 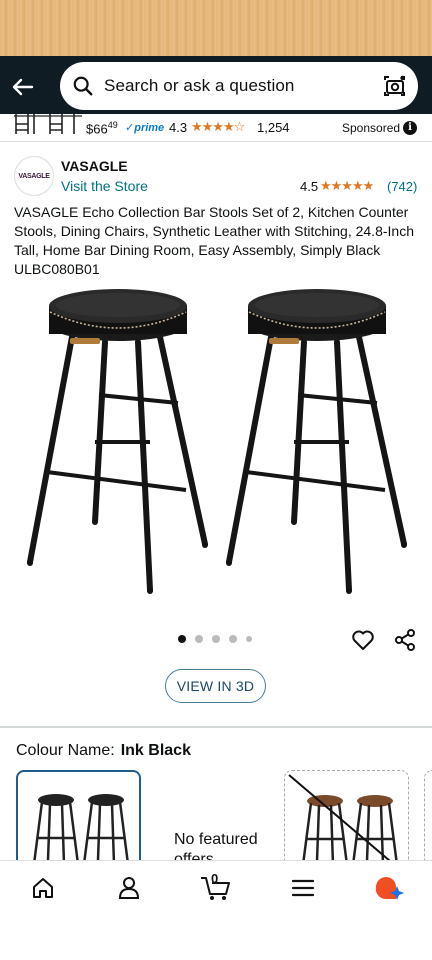 I want to click on prime-label: prime, so click(x=149, y=128).